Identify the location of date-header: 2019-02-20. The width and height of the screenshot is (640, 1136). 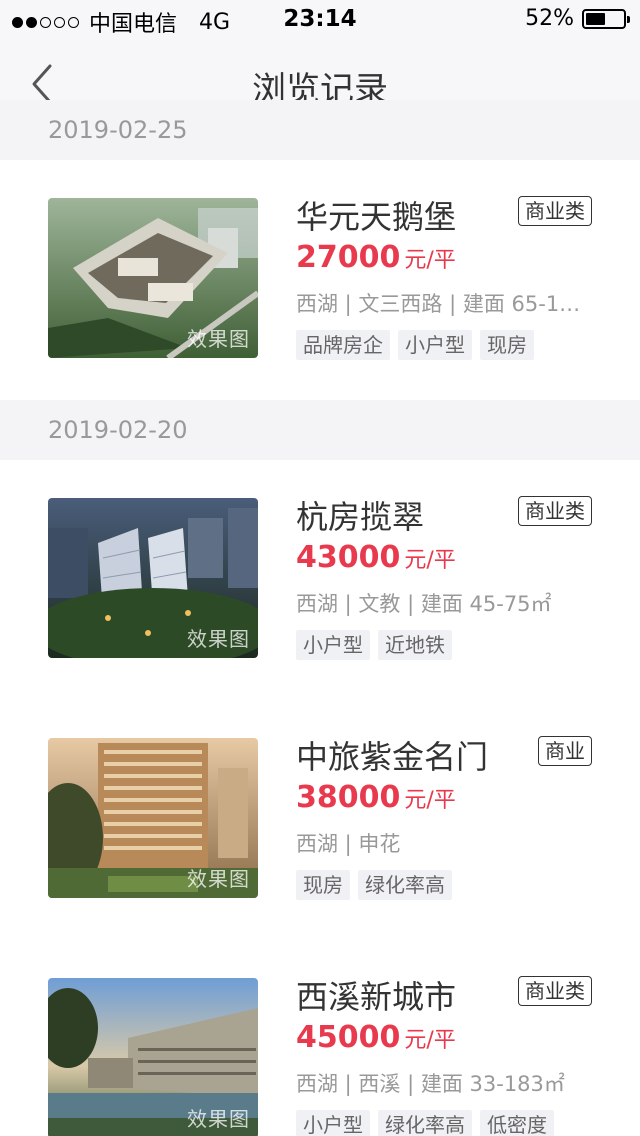
(320, 430).